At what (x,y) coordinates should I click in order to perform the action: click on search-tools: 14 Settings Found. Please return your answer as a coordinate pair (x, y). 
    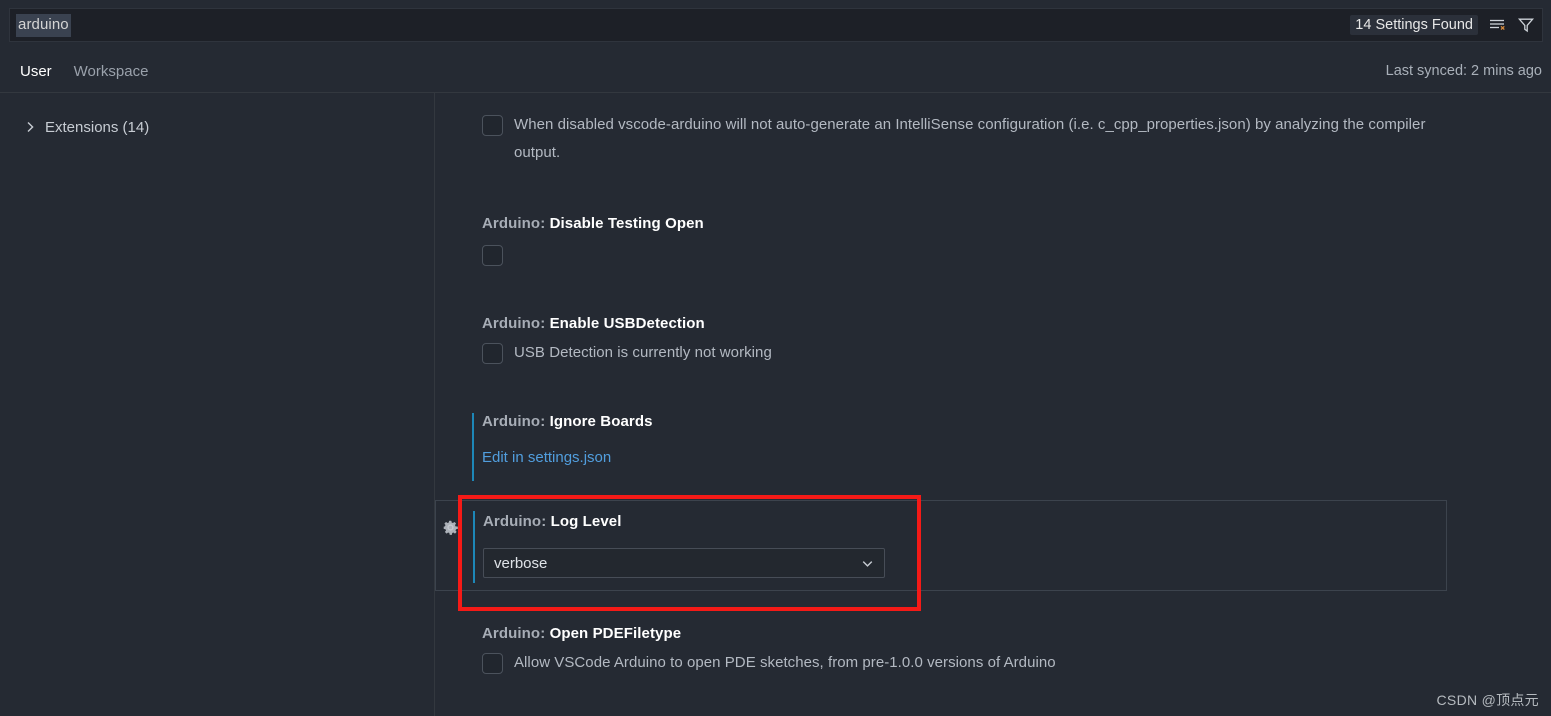
    Looking at the image, I should click on (1442, 25).